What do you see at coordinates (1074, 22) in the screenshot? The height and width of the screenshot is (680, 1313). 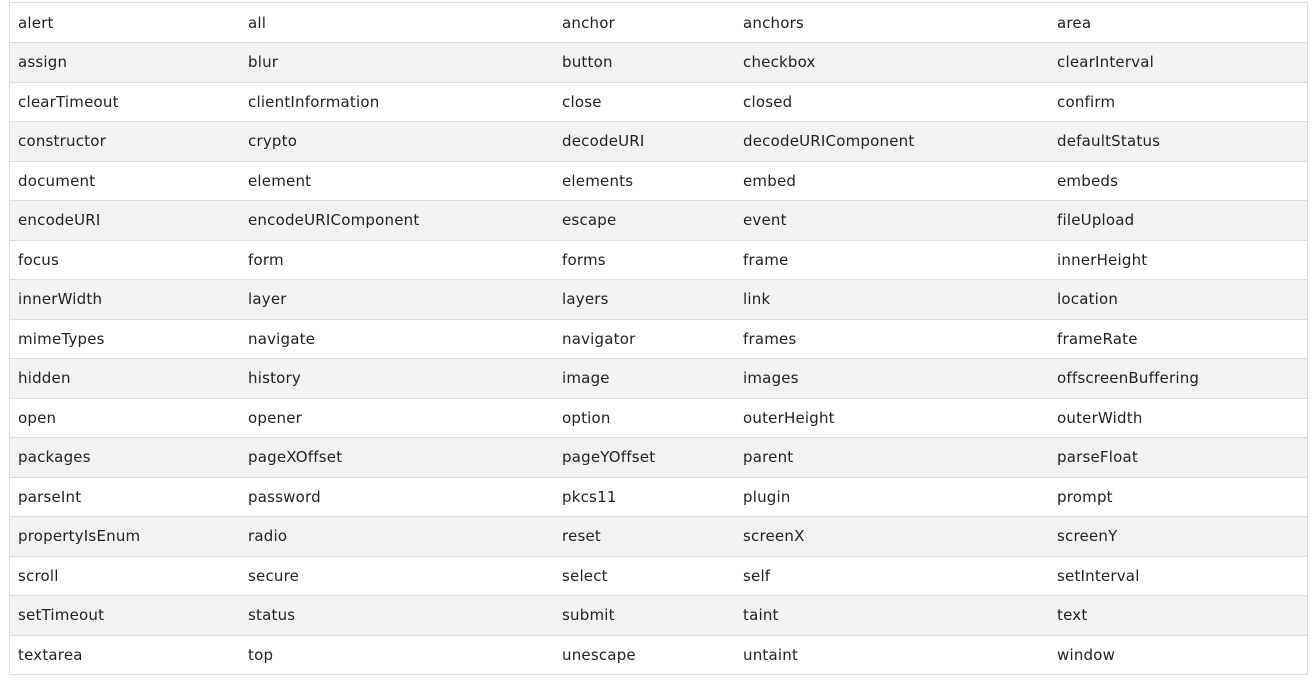 I see `table-cell: area` at bounding box center [1074, 22].